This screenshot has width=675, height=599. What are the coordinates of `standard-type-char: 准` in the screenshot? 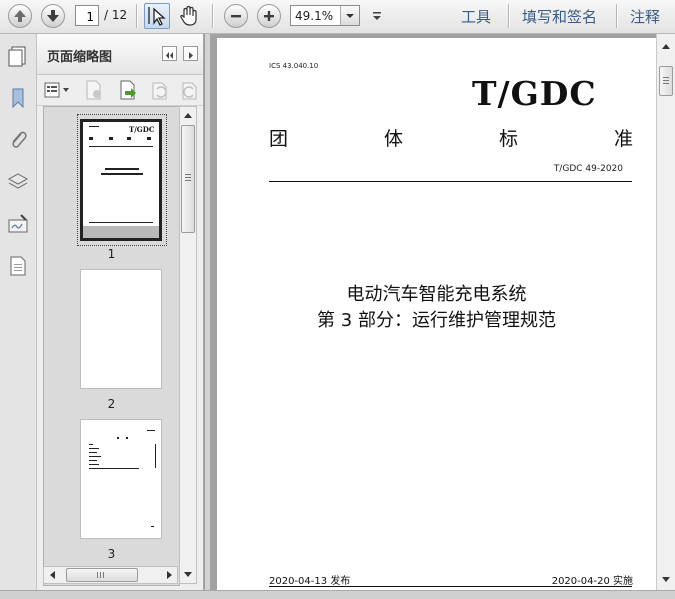 It's located at (623, 139).